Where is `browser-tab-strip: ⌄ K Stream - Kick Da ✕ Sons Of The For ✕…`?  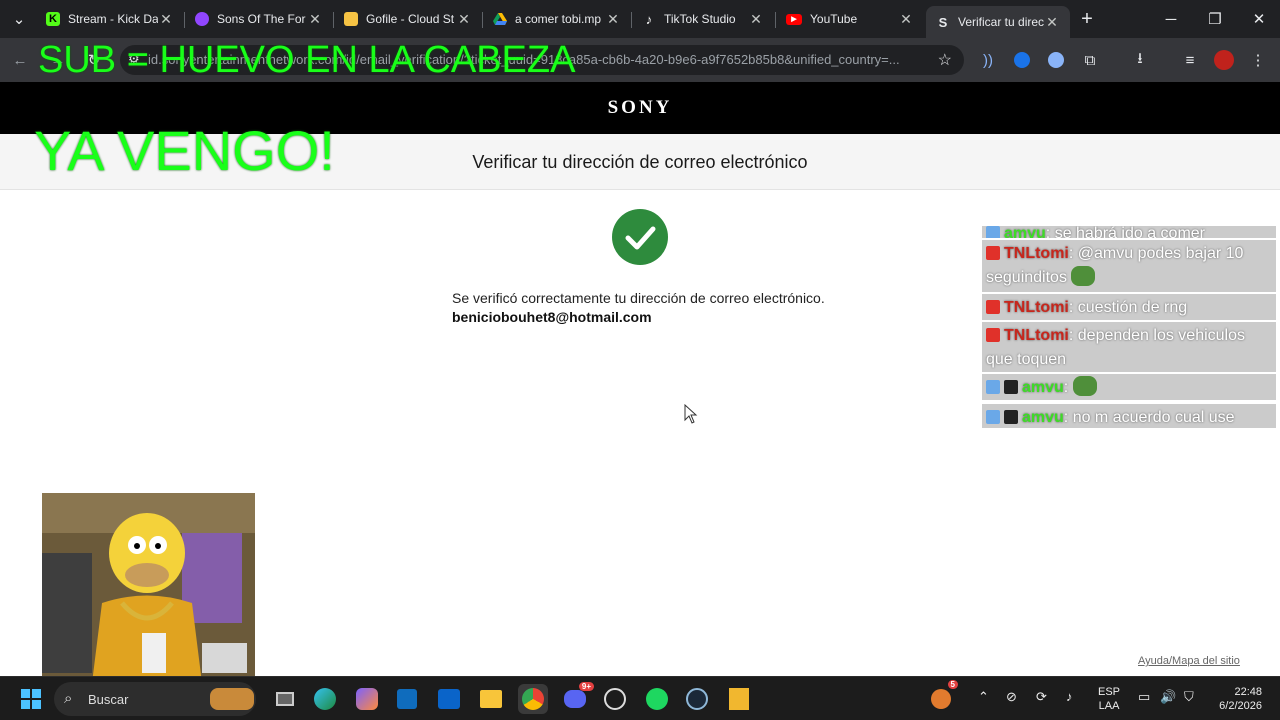
browser-tab-strip: ⌄ K Stream - Kick Da ✕ Sons Of The For ✕… is located at coordinates (640, 19).